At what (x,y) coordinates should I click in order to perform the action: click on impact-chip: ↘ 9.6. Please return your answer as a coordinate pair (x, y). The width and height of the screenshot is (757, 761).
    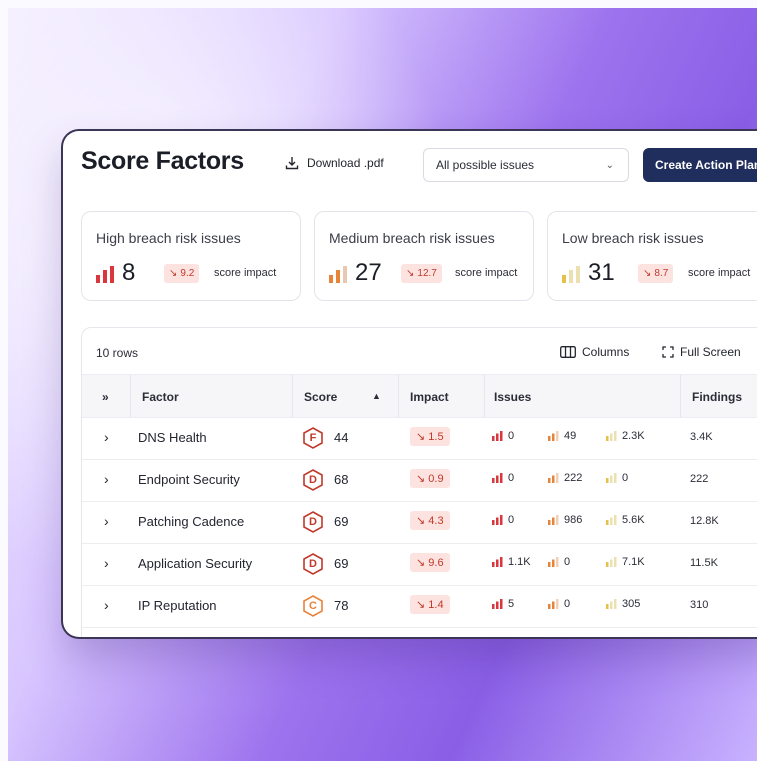
    Looking at the image, I should click on (430, 562).